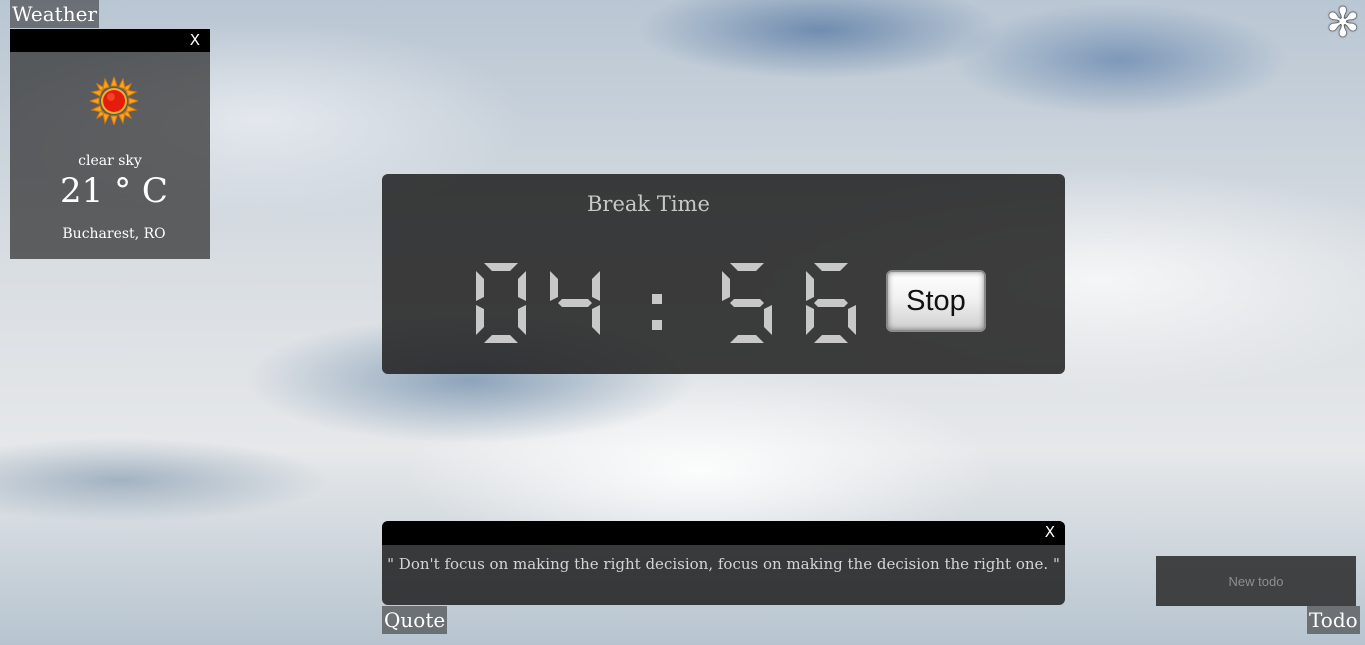  What do you see at coordinates (666, 303) in the screenshot?
I see `timer-display` at bounding box center [666, 303].